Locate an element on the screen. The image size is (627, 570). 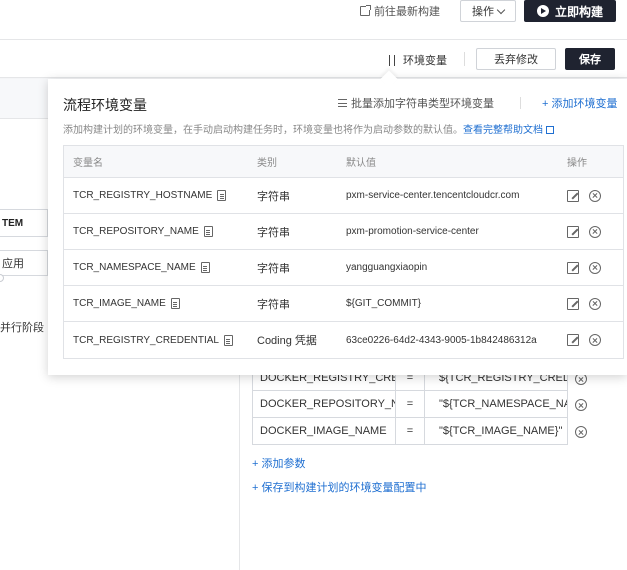
operations-dropdown: 操作 is located at coordinates (488, 11).